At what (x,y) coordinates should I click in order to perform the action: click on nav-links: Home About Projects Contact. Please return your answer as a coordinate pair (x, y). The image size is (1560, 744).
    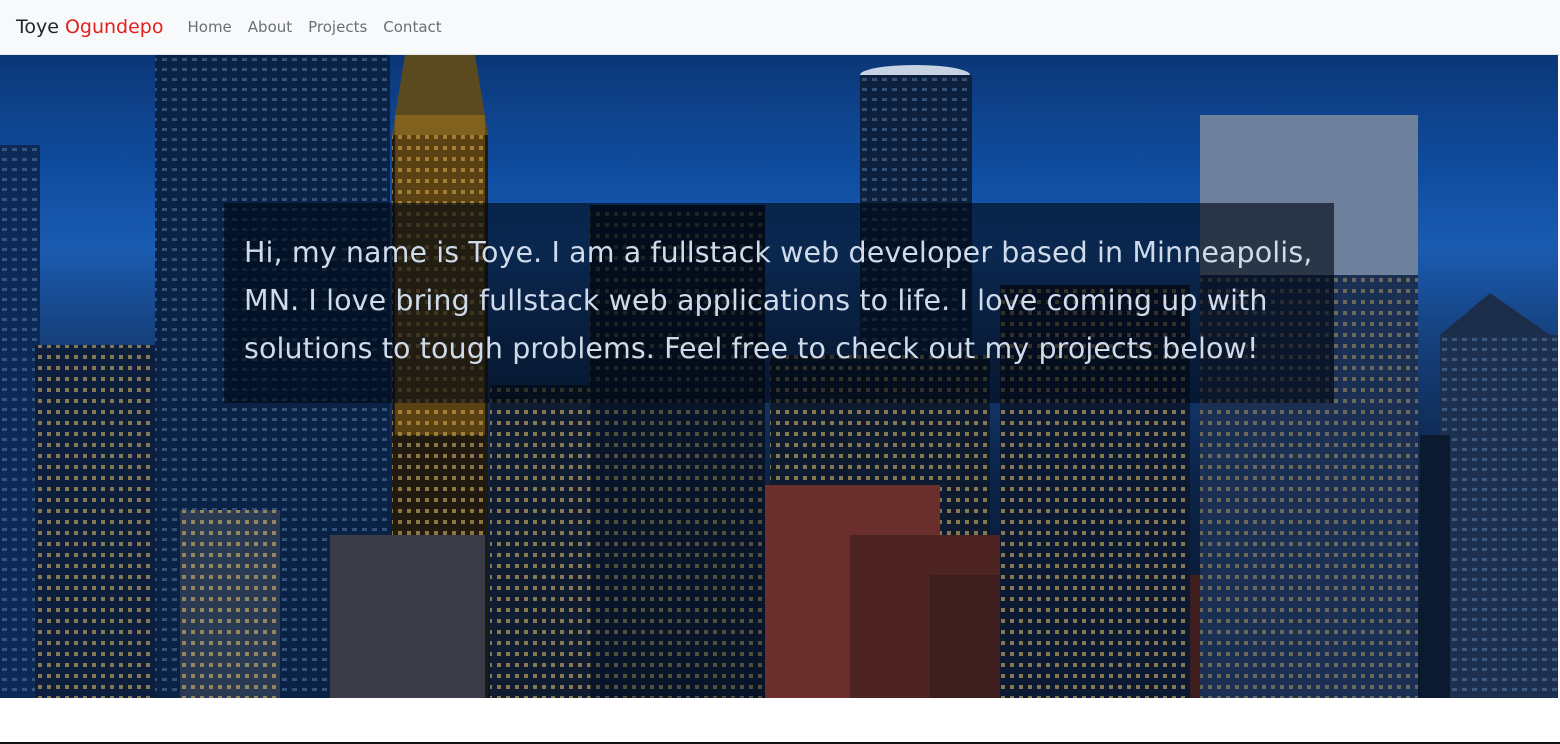
    Looking at the image, I should click on (314, 27).